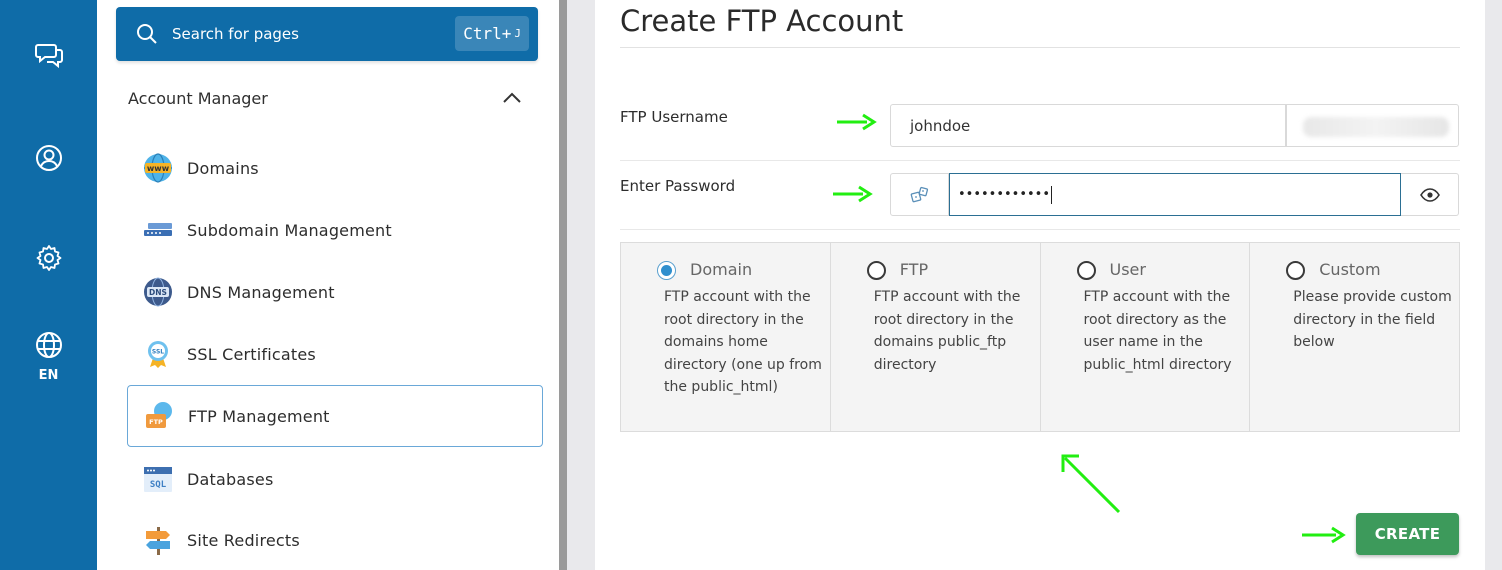 The width and height of the screenshot is (1502, 570). What do you see at coordinates (666, 270) in the screenshot?
I see `radio-domain` at bounding box center [666, 270].